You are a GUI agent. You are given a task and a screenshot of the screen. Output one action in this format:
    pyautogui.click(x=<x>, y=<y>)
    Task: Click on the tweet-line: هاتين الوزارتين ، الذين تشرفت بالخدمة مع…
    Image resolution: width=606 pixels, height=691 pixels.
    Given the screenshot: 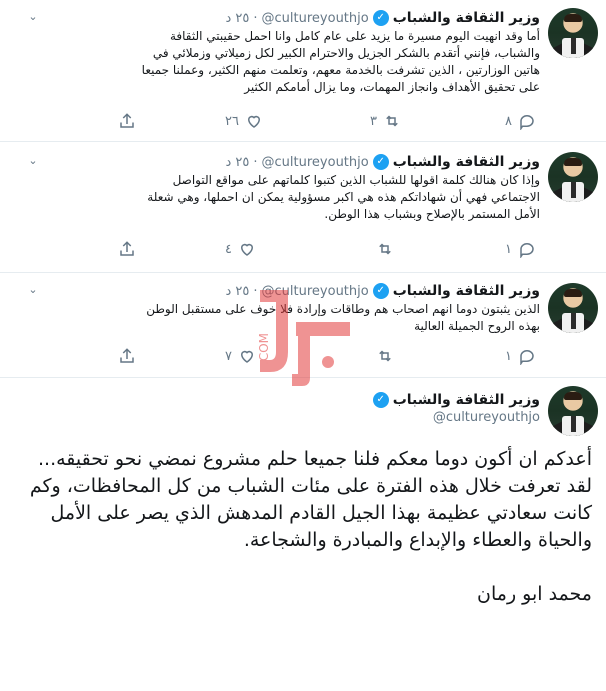 What is the action you would take?
    pyautogui.click(x=340, y=70)
    